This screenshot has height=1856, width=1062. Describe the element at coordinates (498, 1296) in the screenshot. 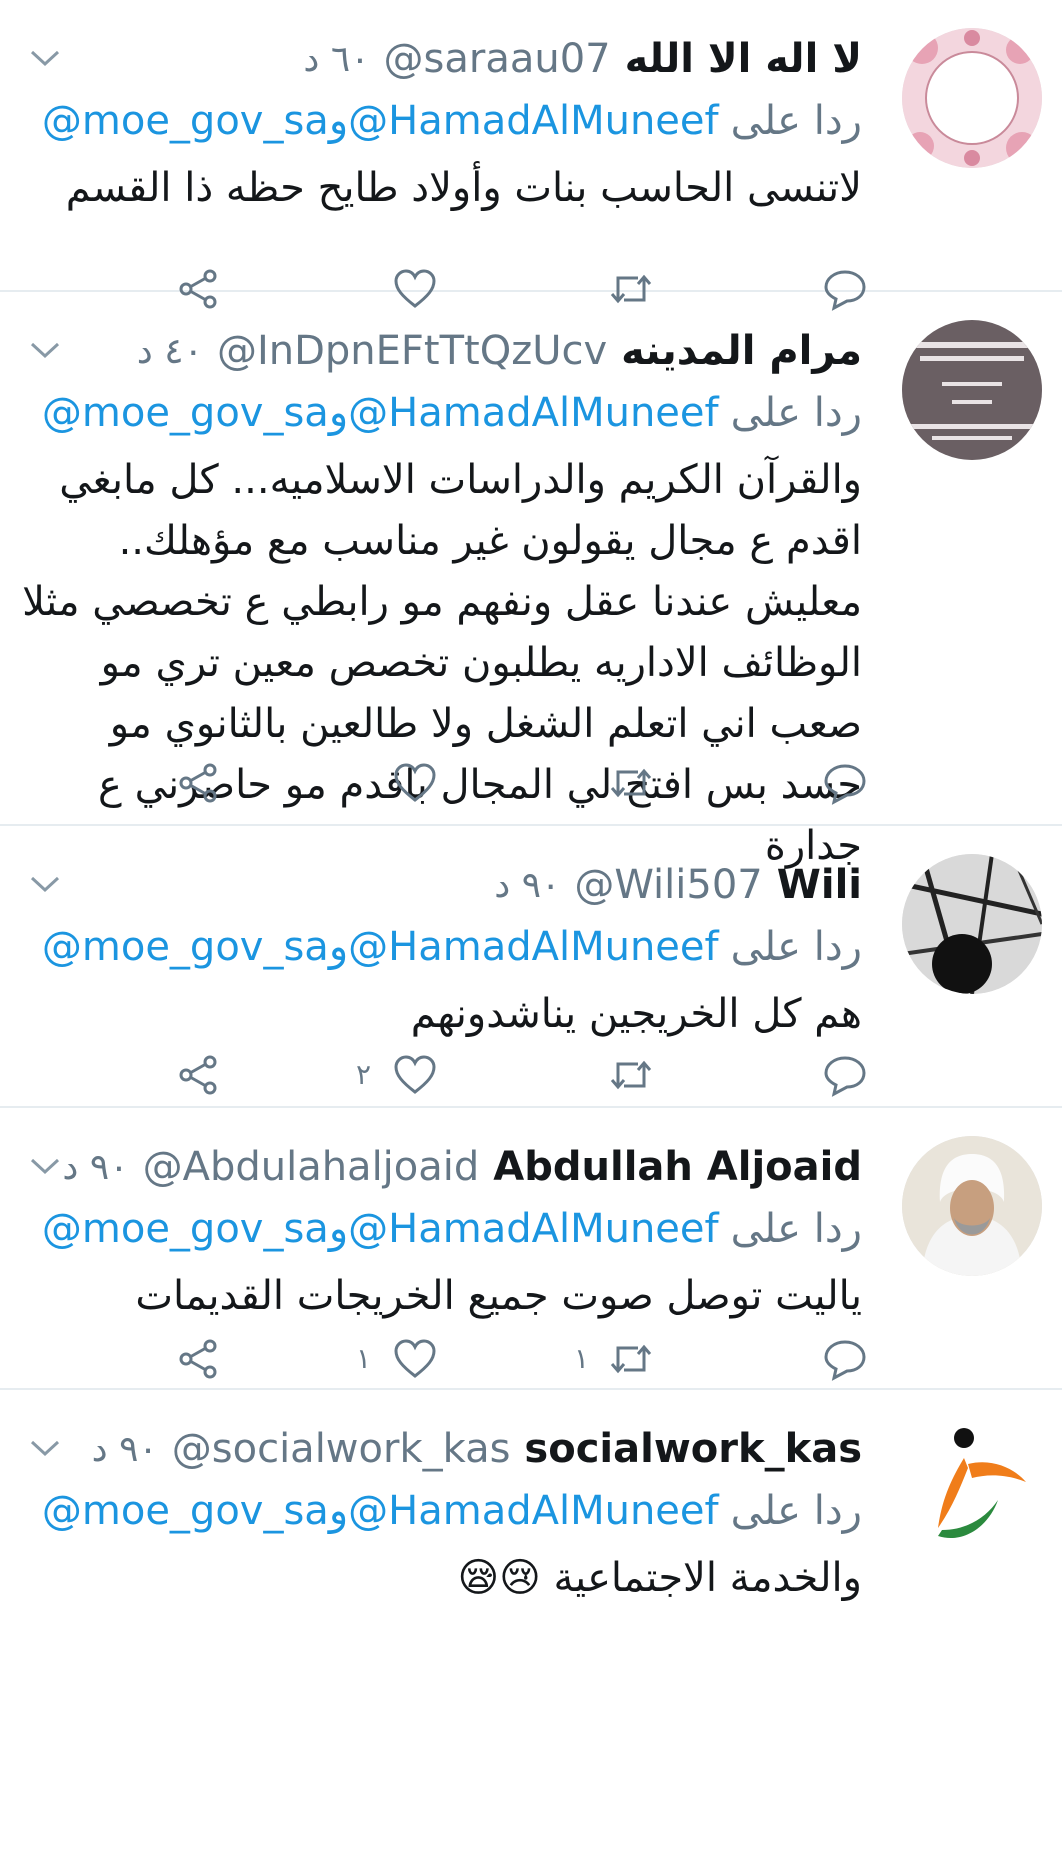

I see `tweet-text: ياليت توصل صوت جميع الخريجات القديمات` at that location.